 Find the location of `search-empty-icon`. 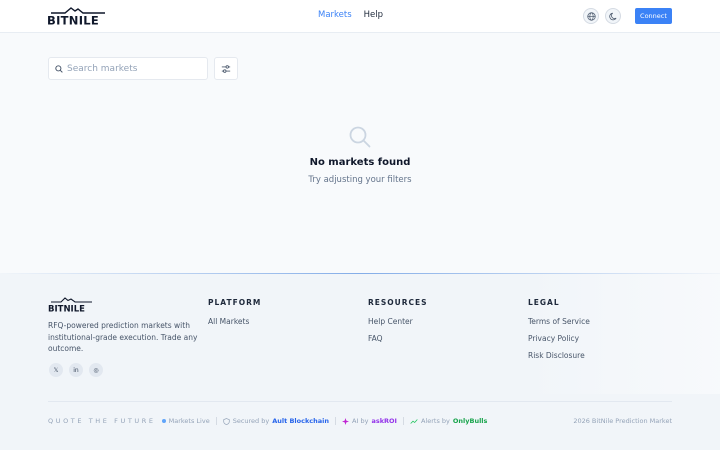

search-empty-icon is located at coordinates (360, 137).